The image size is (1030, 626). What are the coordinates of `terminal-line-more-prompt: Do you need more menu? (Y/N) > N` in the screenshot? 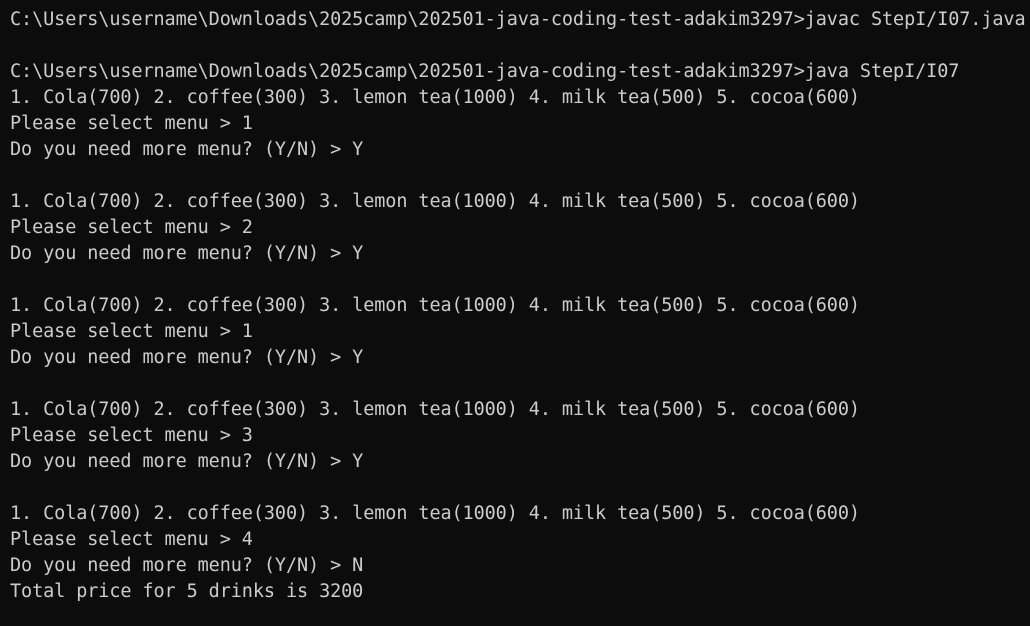 It's located at (187, 565).